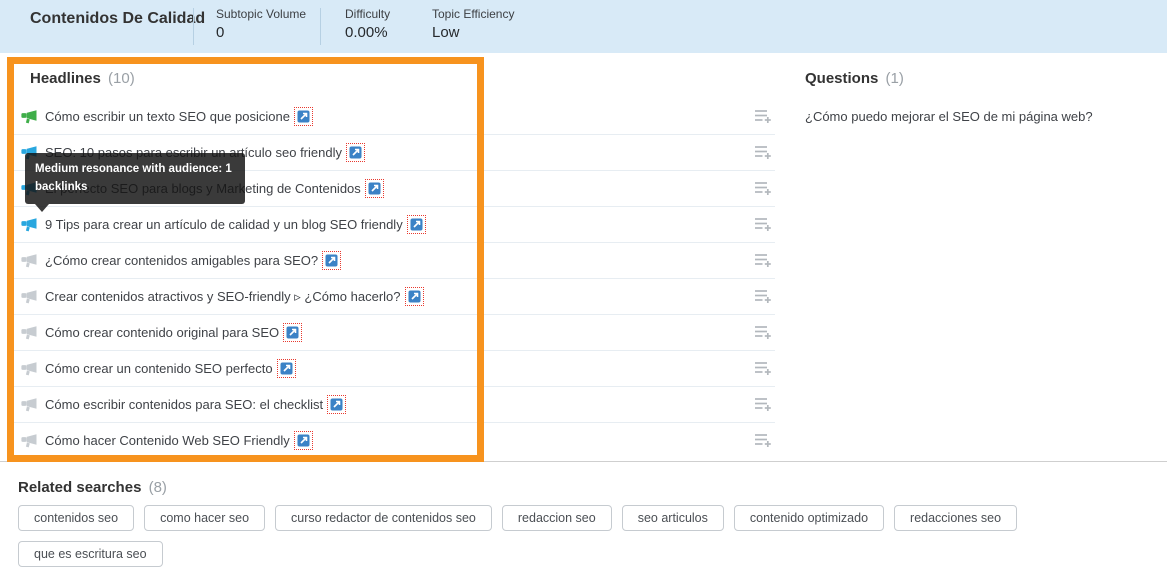 The width and height of the screenshot is (1167, 567). I want to click on headlines-title: Headlines, so click(65, 78).